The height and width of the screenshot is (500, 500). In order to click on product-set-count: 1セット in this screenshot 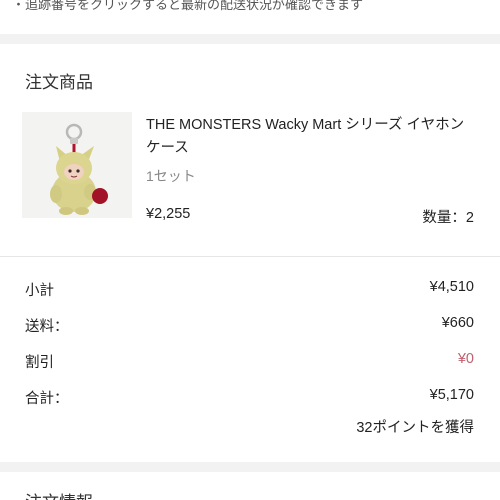, I will do `click(171, 176)`.